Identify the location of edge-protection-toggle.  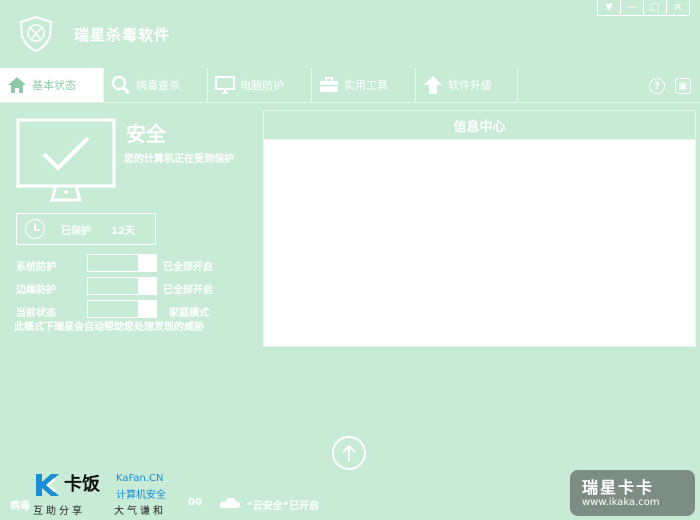
(122, 286).